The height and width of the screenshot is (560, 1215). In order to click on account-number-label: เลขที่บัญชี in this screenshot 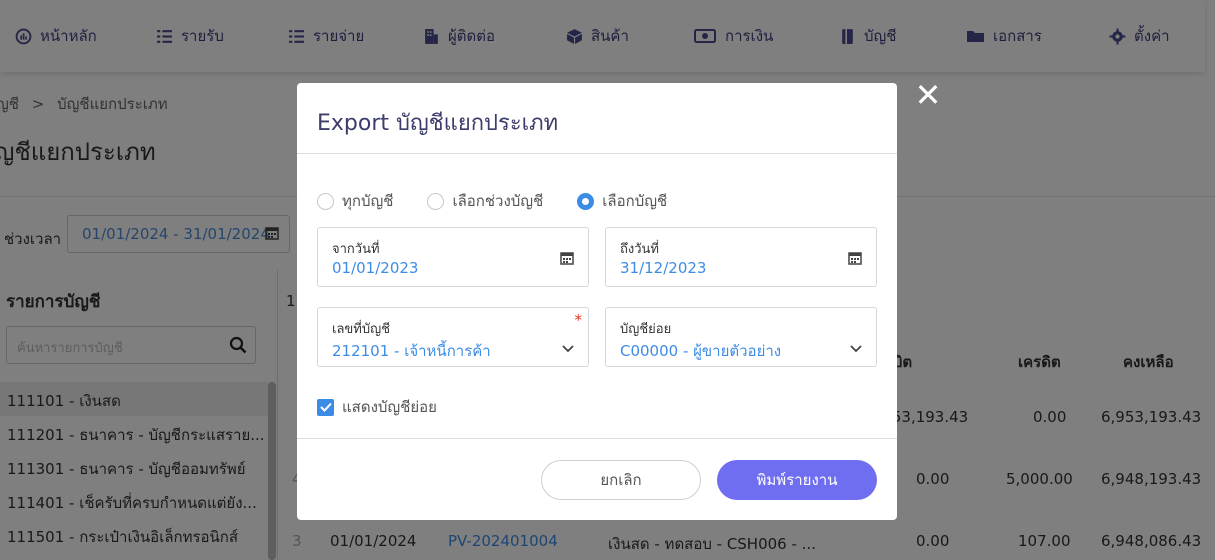, I will do `click(361, 329)`.